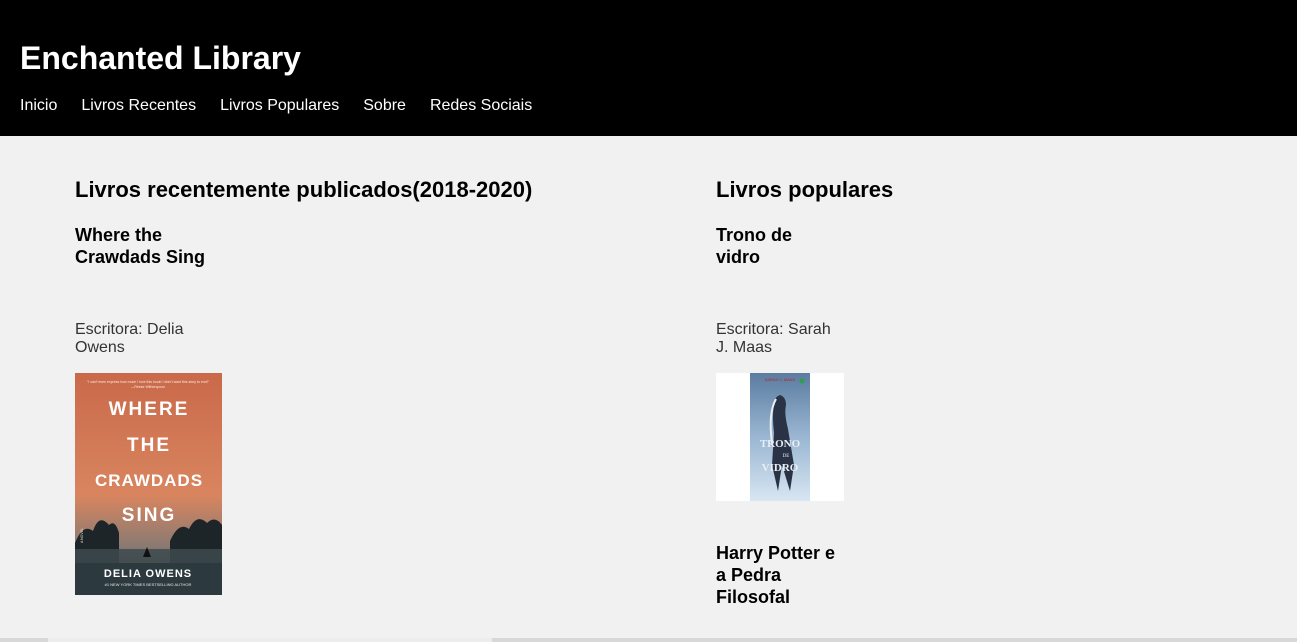 The width and height of the screenshot is (1297, 642). What do you see at coordinates (129, 329) in the screenshot?
I see `author-line: Escritora: Delia` at bounding box center [129, 329].